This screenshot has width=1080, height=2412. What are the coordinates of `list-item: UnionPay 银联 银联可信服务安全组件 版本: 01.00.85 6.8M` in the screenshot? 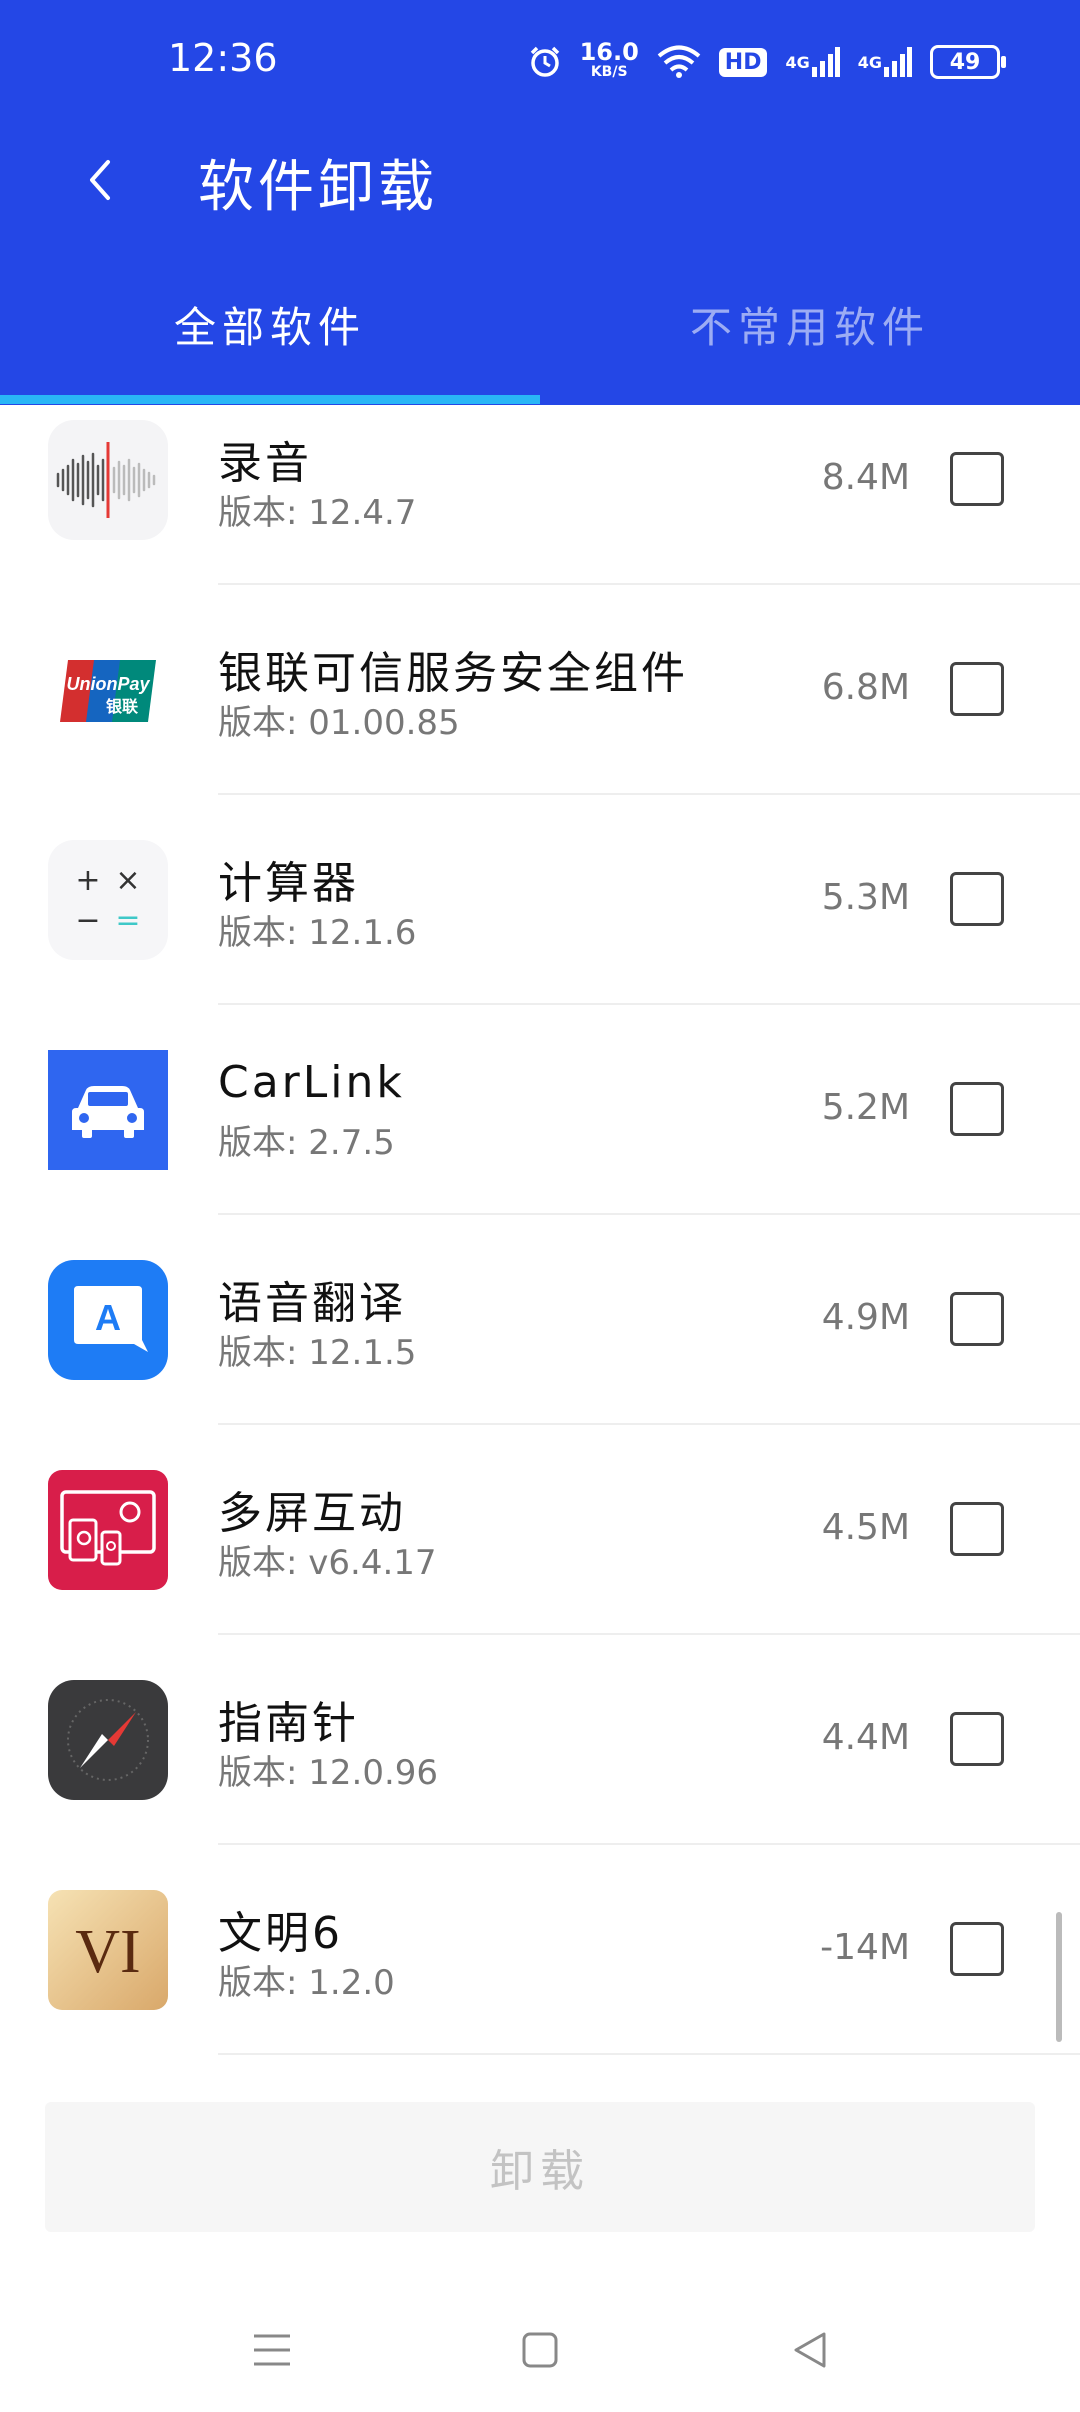 It's located at (540, 720).